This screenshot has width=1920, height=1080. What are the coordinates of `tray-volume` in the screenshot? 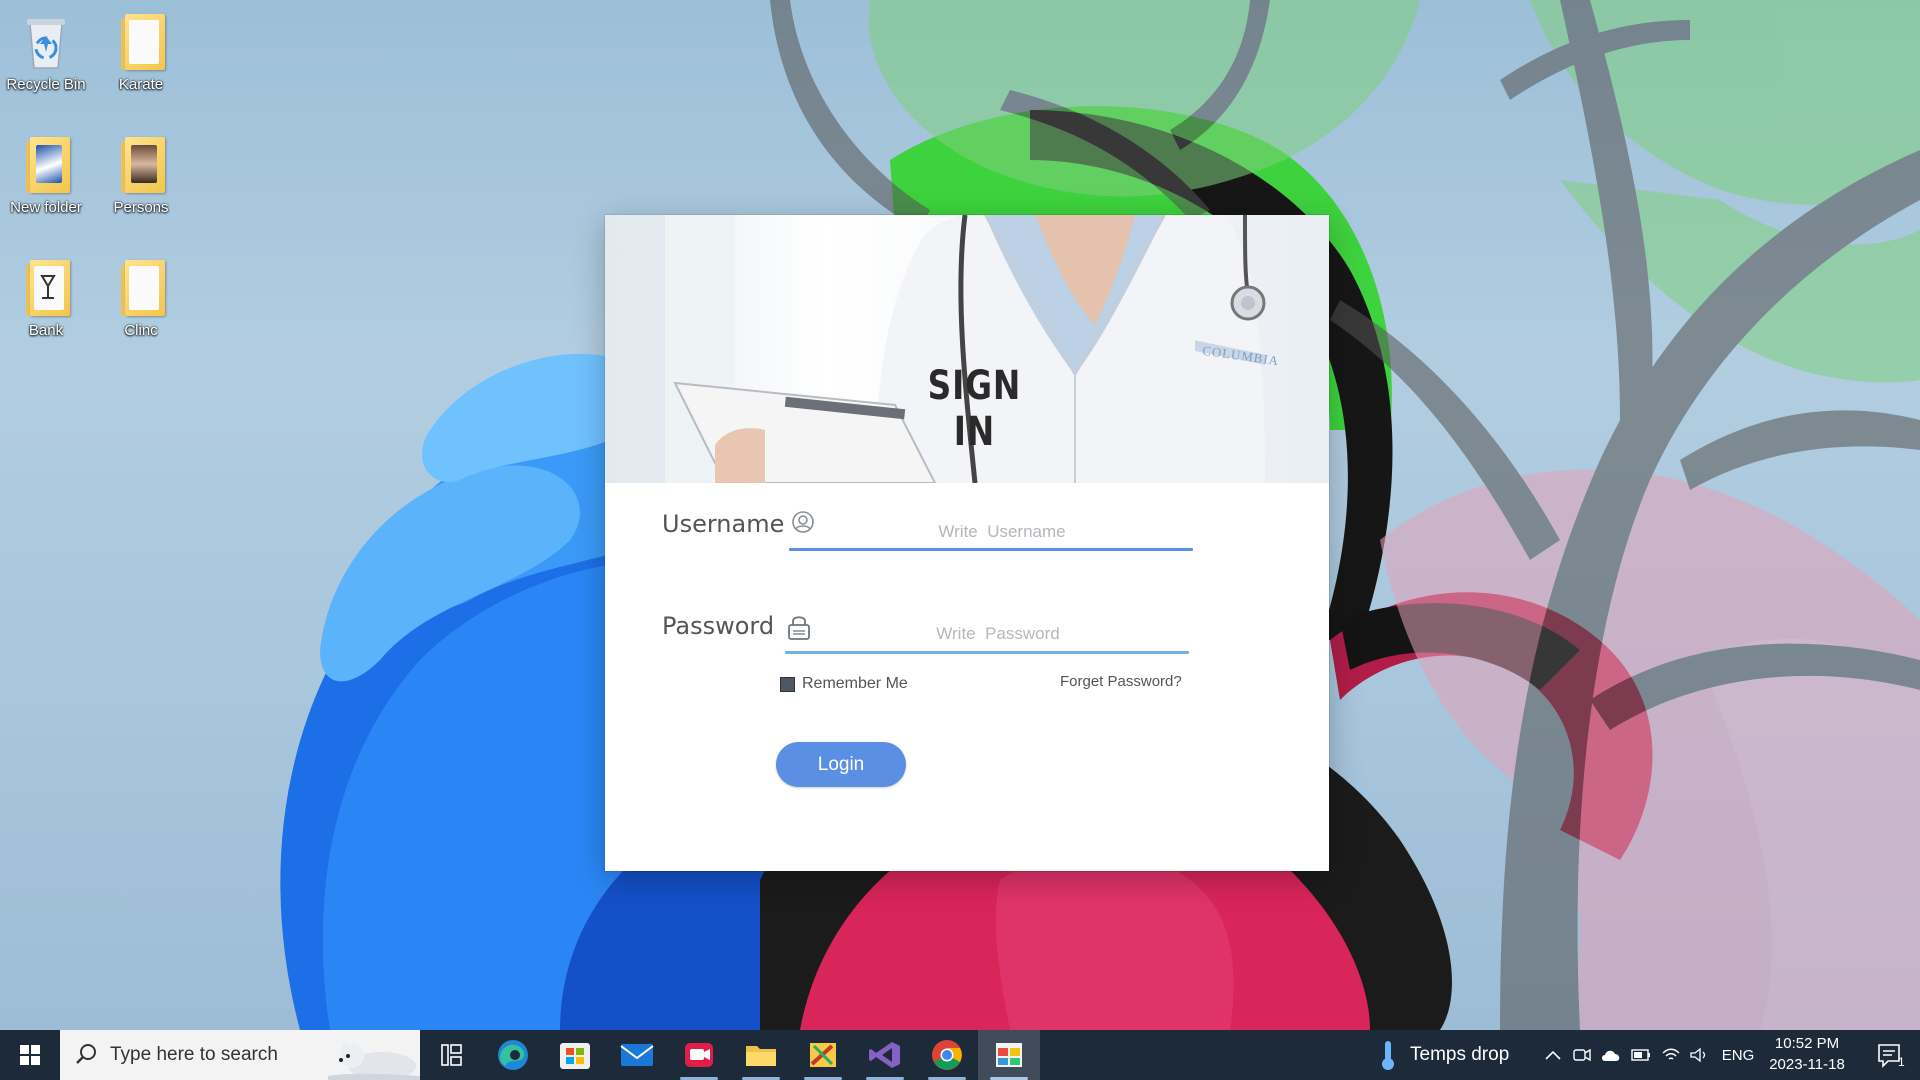 It's located at (1699, 1055).